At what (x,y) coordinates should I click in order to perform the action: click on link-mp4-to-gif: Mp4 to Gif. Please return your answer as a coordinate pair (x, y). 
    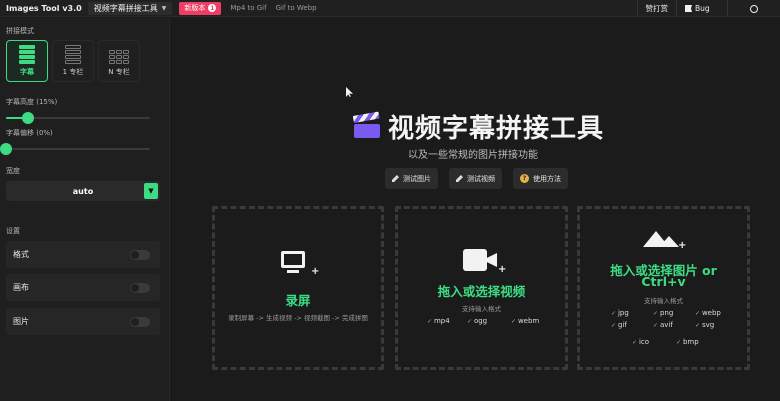
    Looking at the image, I should click on (248, 8).